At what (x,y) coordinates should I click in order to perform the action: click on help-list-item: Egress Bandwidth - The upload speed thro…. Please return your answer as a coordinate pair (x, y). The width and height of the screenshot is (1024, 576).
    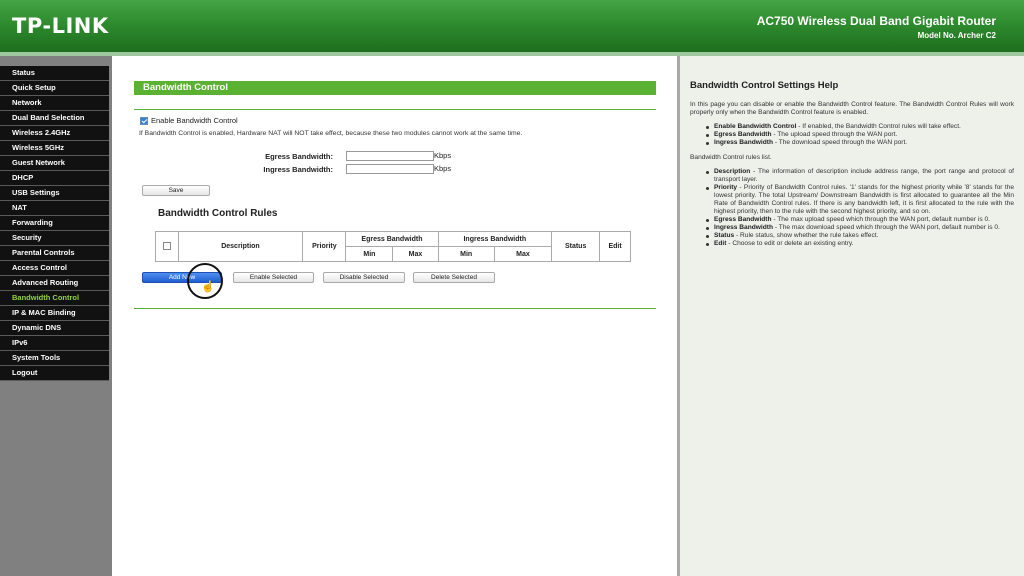
    Looking at the image, I should click on (860, 135).